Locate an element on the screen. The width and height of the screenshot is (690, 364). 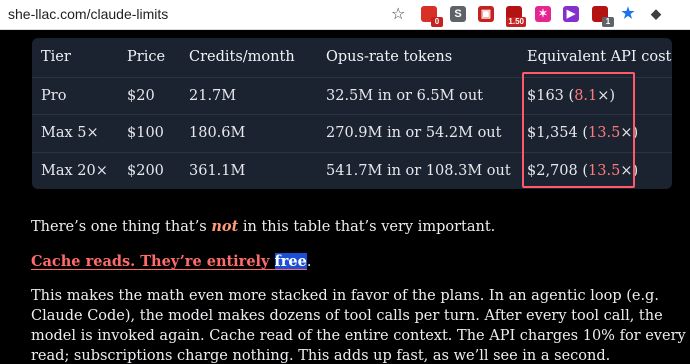
ext-pink-icon: ✶ is located at coordinates (543, 14).